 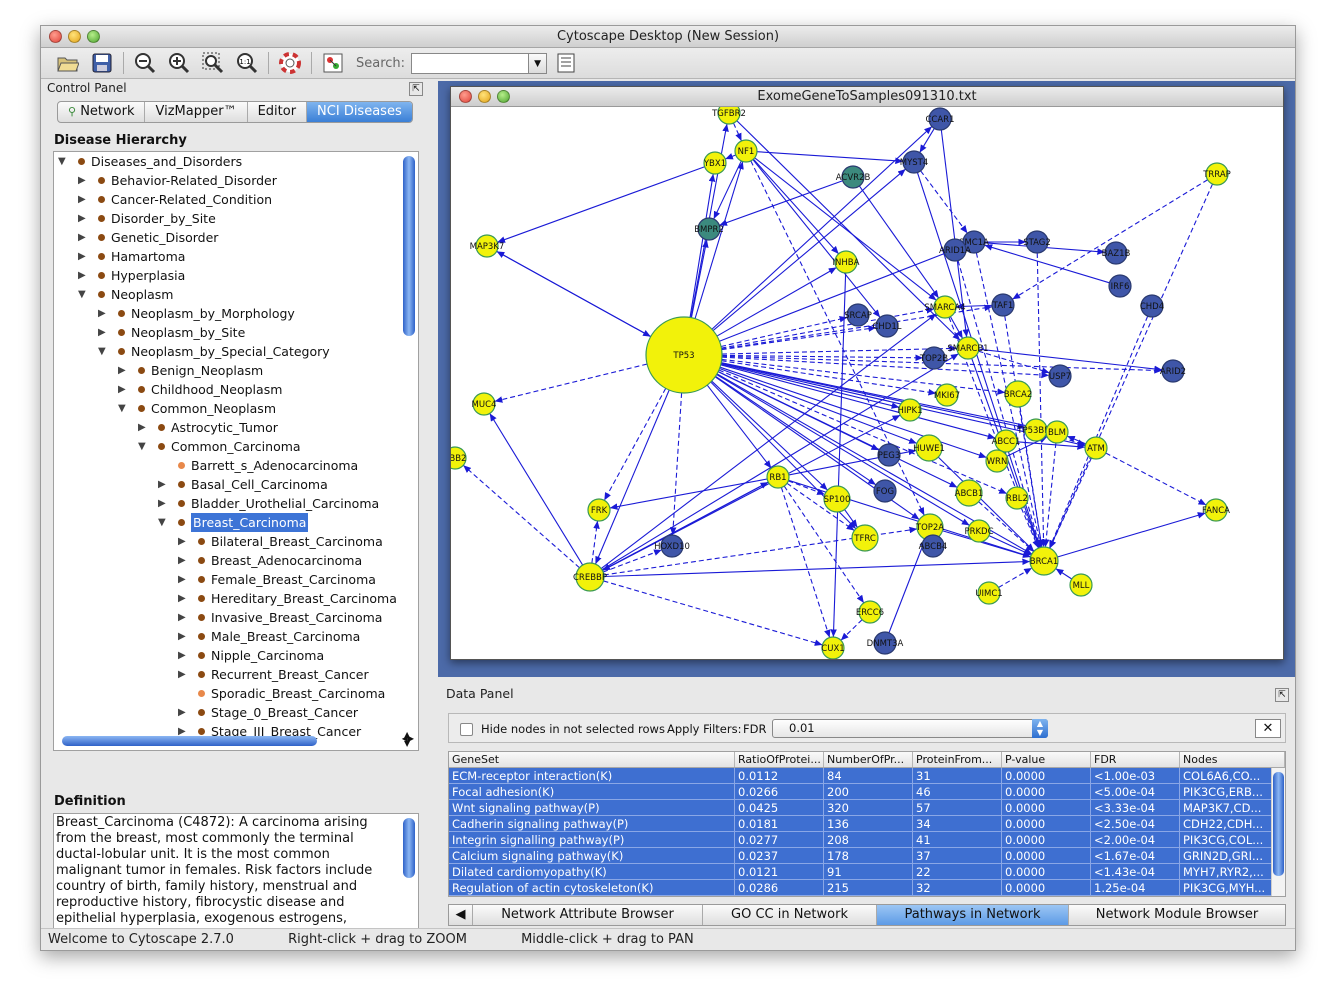 I want to click on tab-pathways-in-network: Pathways in Network, so click(x=973, y=915).